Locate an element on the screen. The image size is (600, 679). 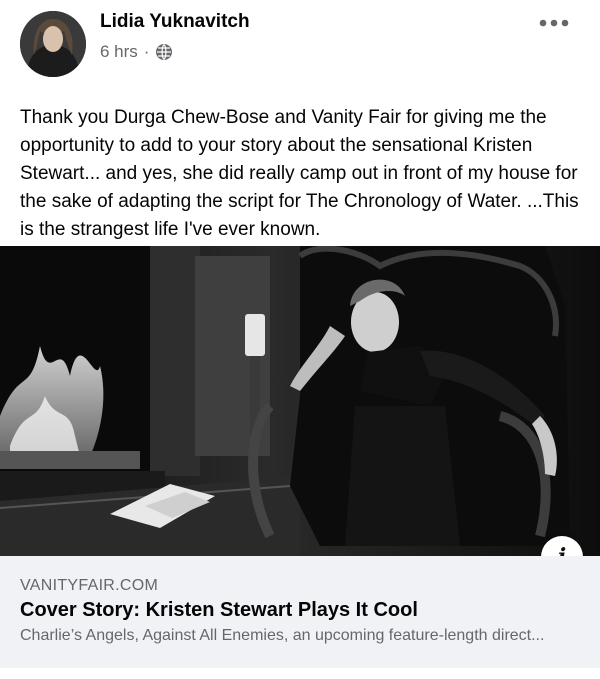
post-timestamp: 6 hrs is located at coordinates (119, 52).